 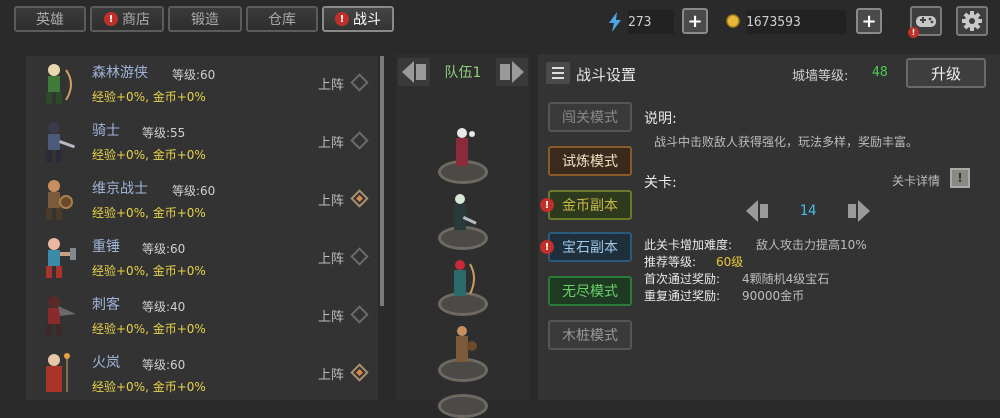 What do you see at coordinates (733, 21) in the screenshot?
I see `gold-coin-icon` at bounding box center [733, 21].